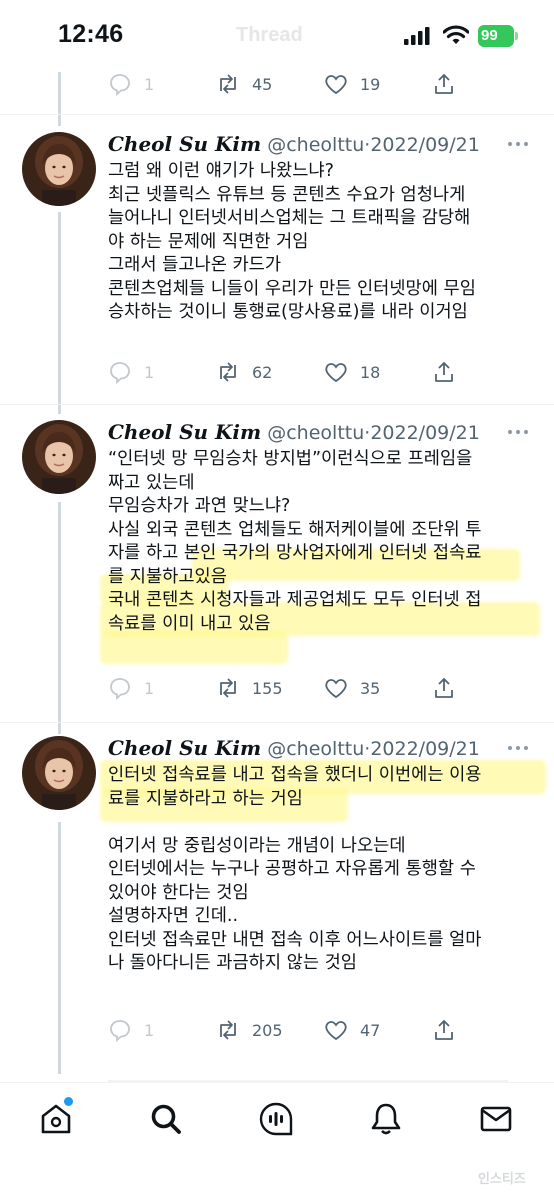  I want to click on search-icon, so click(166, 1119).